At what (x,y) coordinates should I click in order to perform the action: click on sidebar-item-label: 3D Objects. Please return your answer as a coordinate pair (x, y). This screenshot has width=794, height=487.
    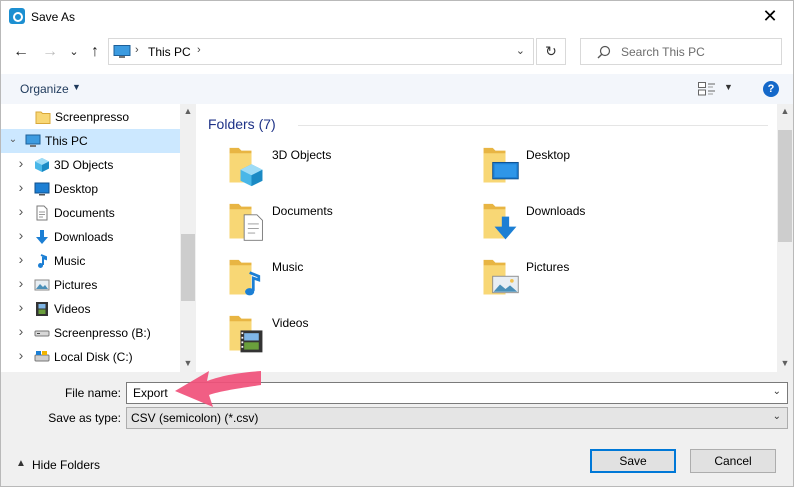
    Looking at the image, I should click on (84, 165).